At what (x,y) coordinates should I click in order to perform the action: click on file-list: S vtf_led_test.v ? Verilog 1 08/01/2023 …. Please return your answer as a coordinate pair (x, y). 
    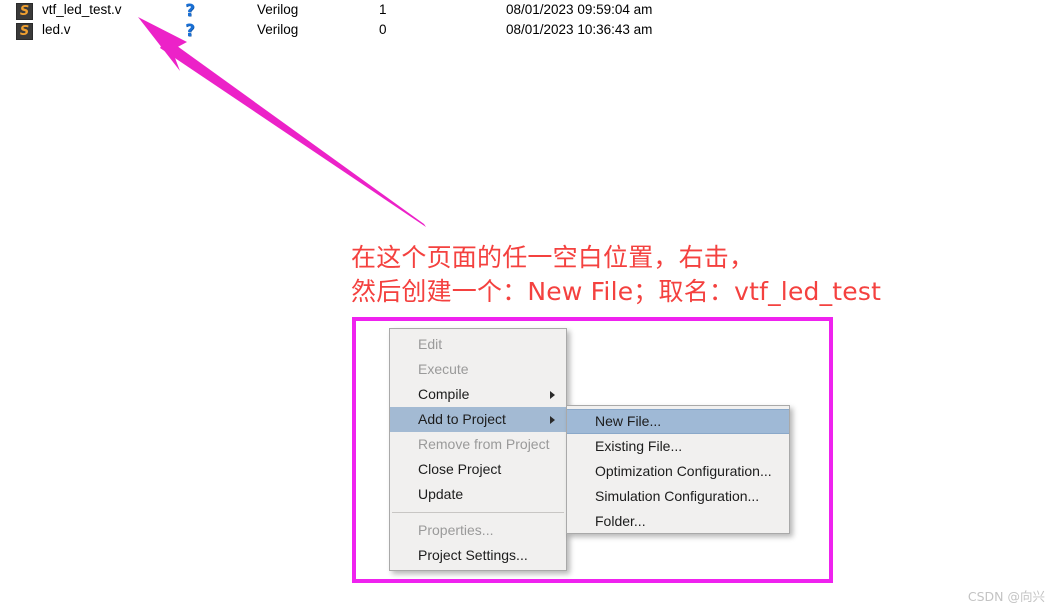
    Looking at the image, I should click on (528, 21).